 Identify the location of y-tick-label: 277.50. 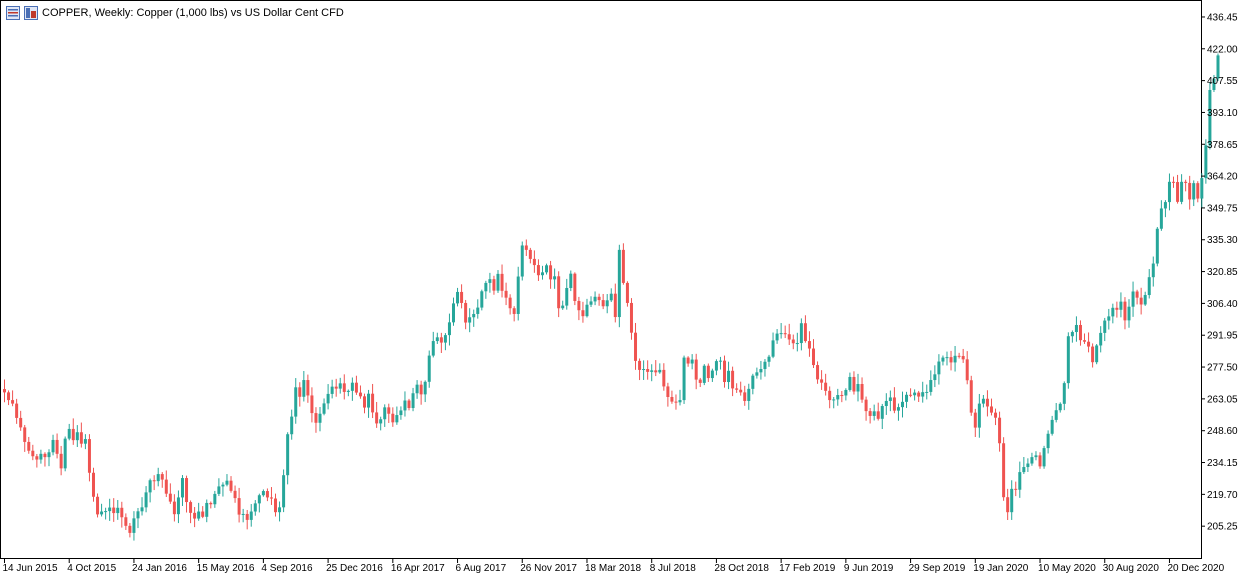
(1222, 368).